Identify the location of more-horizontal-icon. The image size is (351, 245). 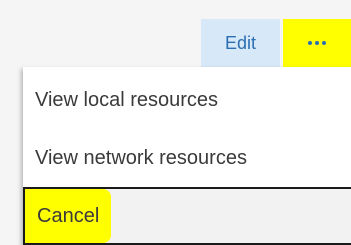
(317, 43).